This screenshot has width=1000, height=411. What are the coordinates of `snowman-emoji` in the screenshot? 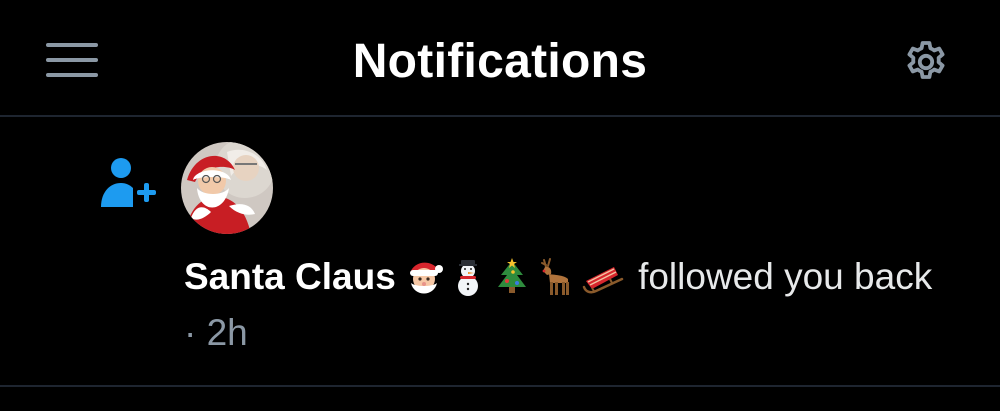 It's located at (467, 278).